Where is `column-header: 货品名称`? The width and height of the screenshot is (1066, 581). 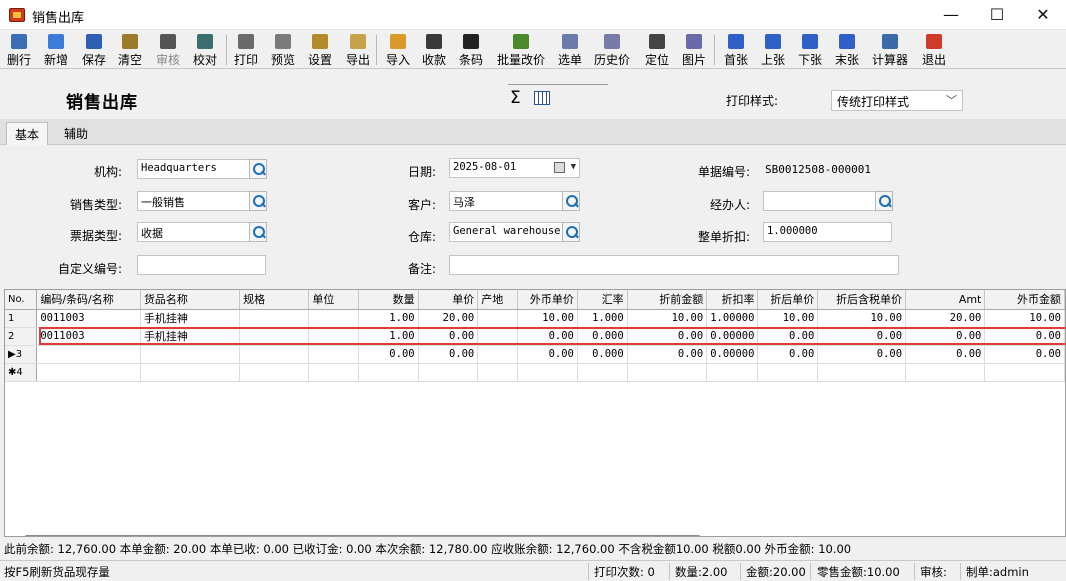 column-header: 货品名称 is located at coordinates (190, 300).